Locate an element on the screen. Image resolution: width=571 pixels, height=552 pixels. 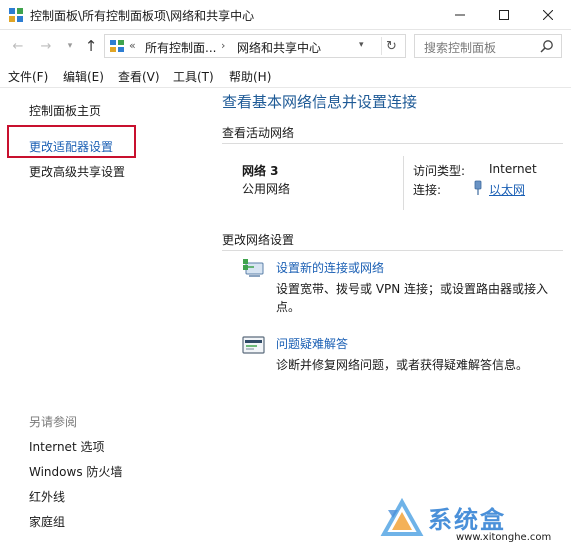
back-button: ← is located at coordinates (18, 46).